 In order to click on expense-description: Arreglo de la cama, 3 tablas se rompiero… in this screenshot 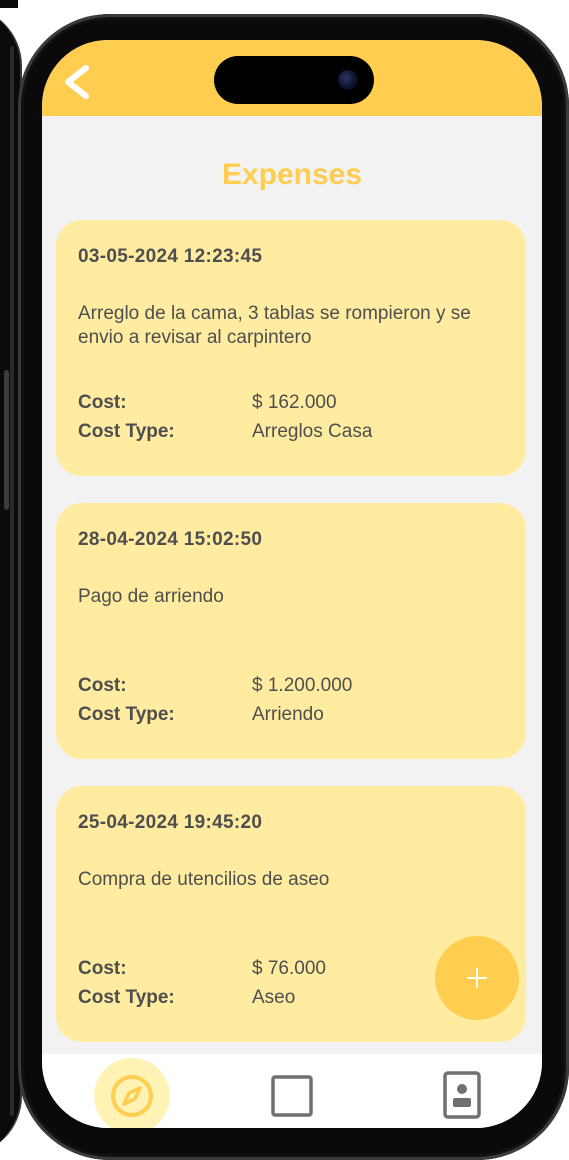, I will do `click(274, 325)`.